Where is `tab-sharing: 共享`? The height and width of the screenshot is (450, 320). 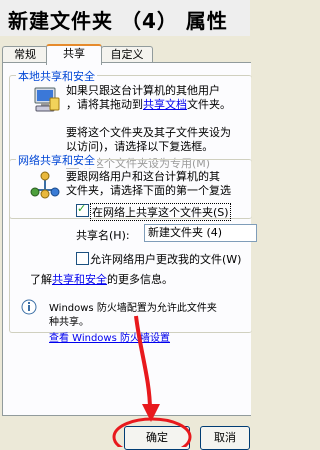
tab-sharing: 共享 is located at coordinates (74, 54).